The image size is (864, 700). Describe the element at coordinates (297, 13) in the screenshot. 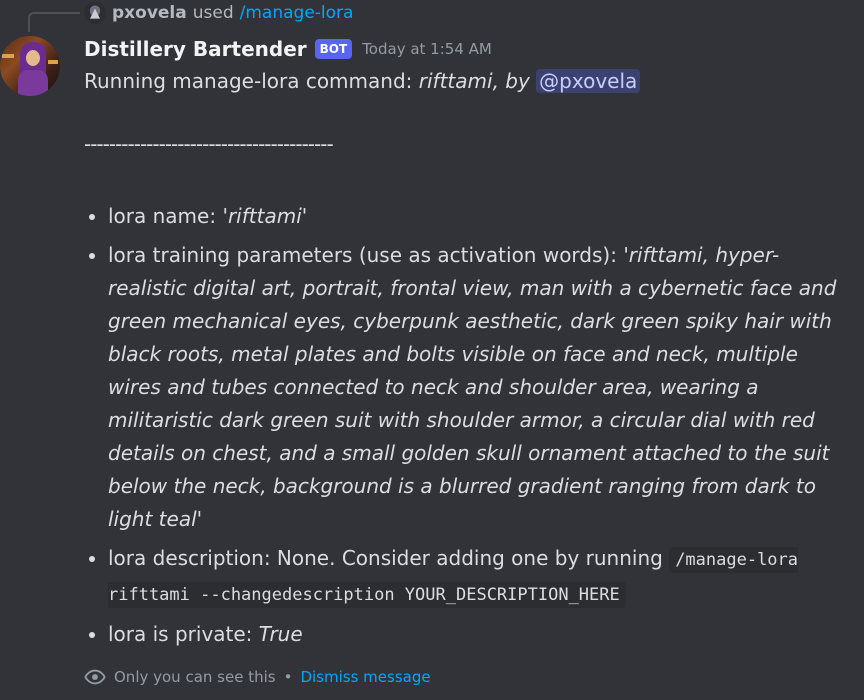

I see `reply-command-link: /manage-lora` at that location.